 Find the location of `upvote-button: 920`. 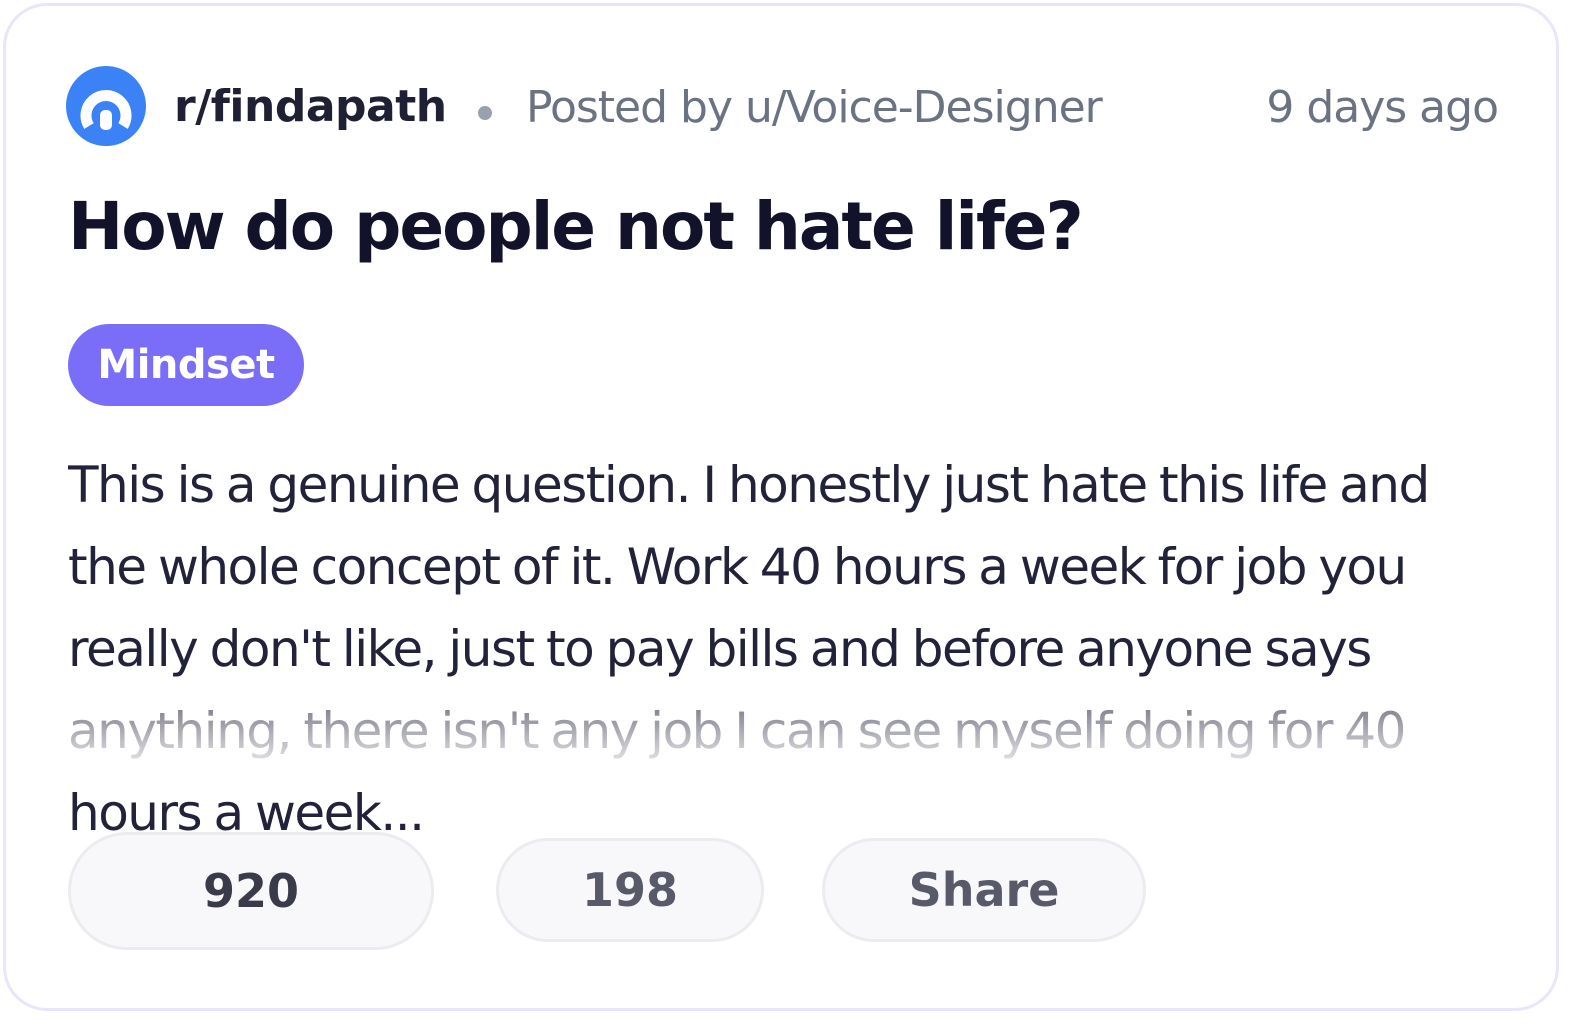

upvote-button: 920 is located at coordinates (251, 891).